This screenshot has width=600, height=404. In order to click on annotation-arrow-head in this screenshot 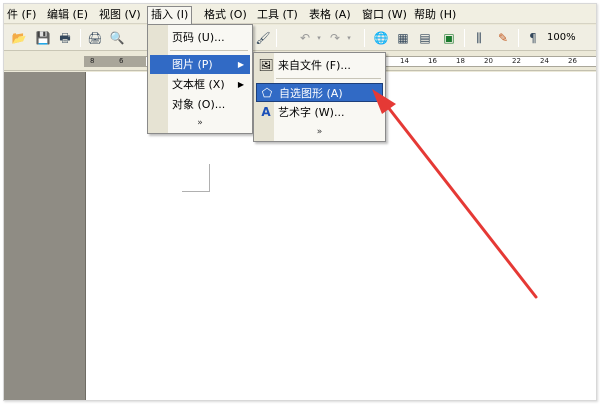, I will do `click(384, 101)`.